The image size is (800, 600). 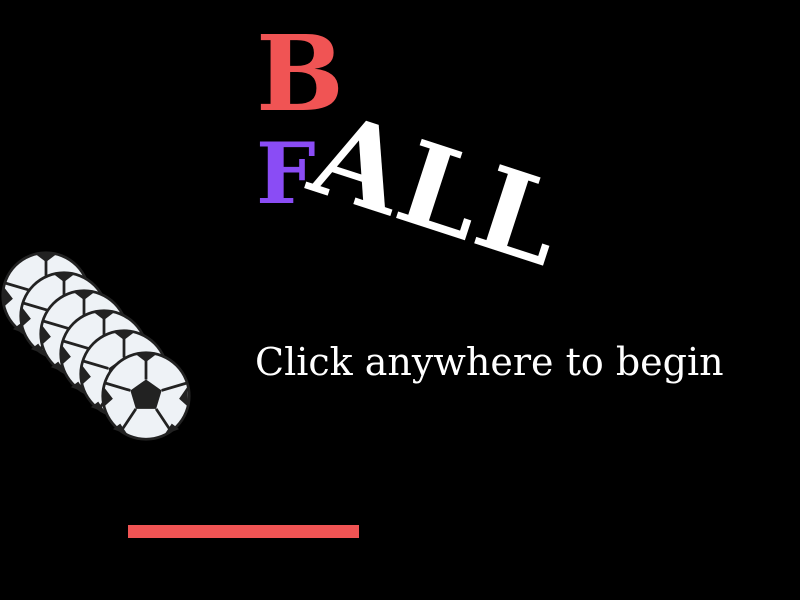 What do you see at coordinates (243, 531) in the screenshot?
I see `paddle` at bounding box center [243, 531].